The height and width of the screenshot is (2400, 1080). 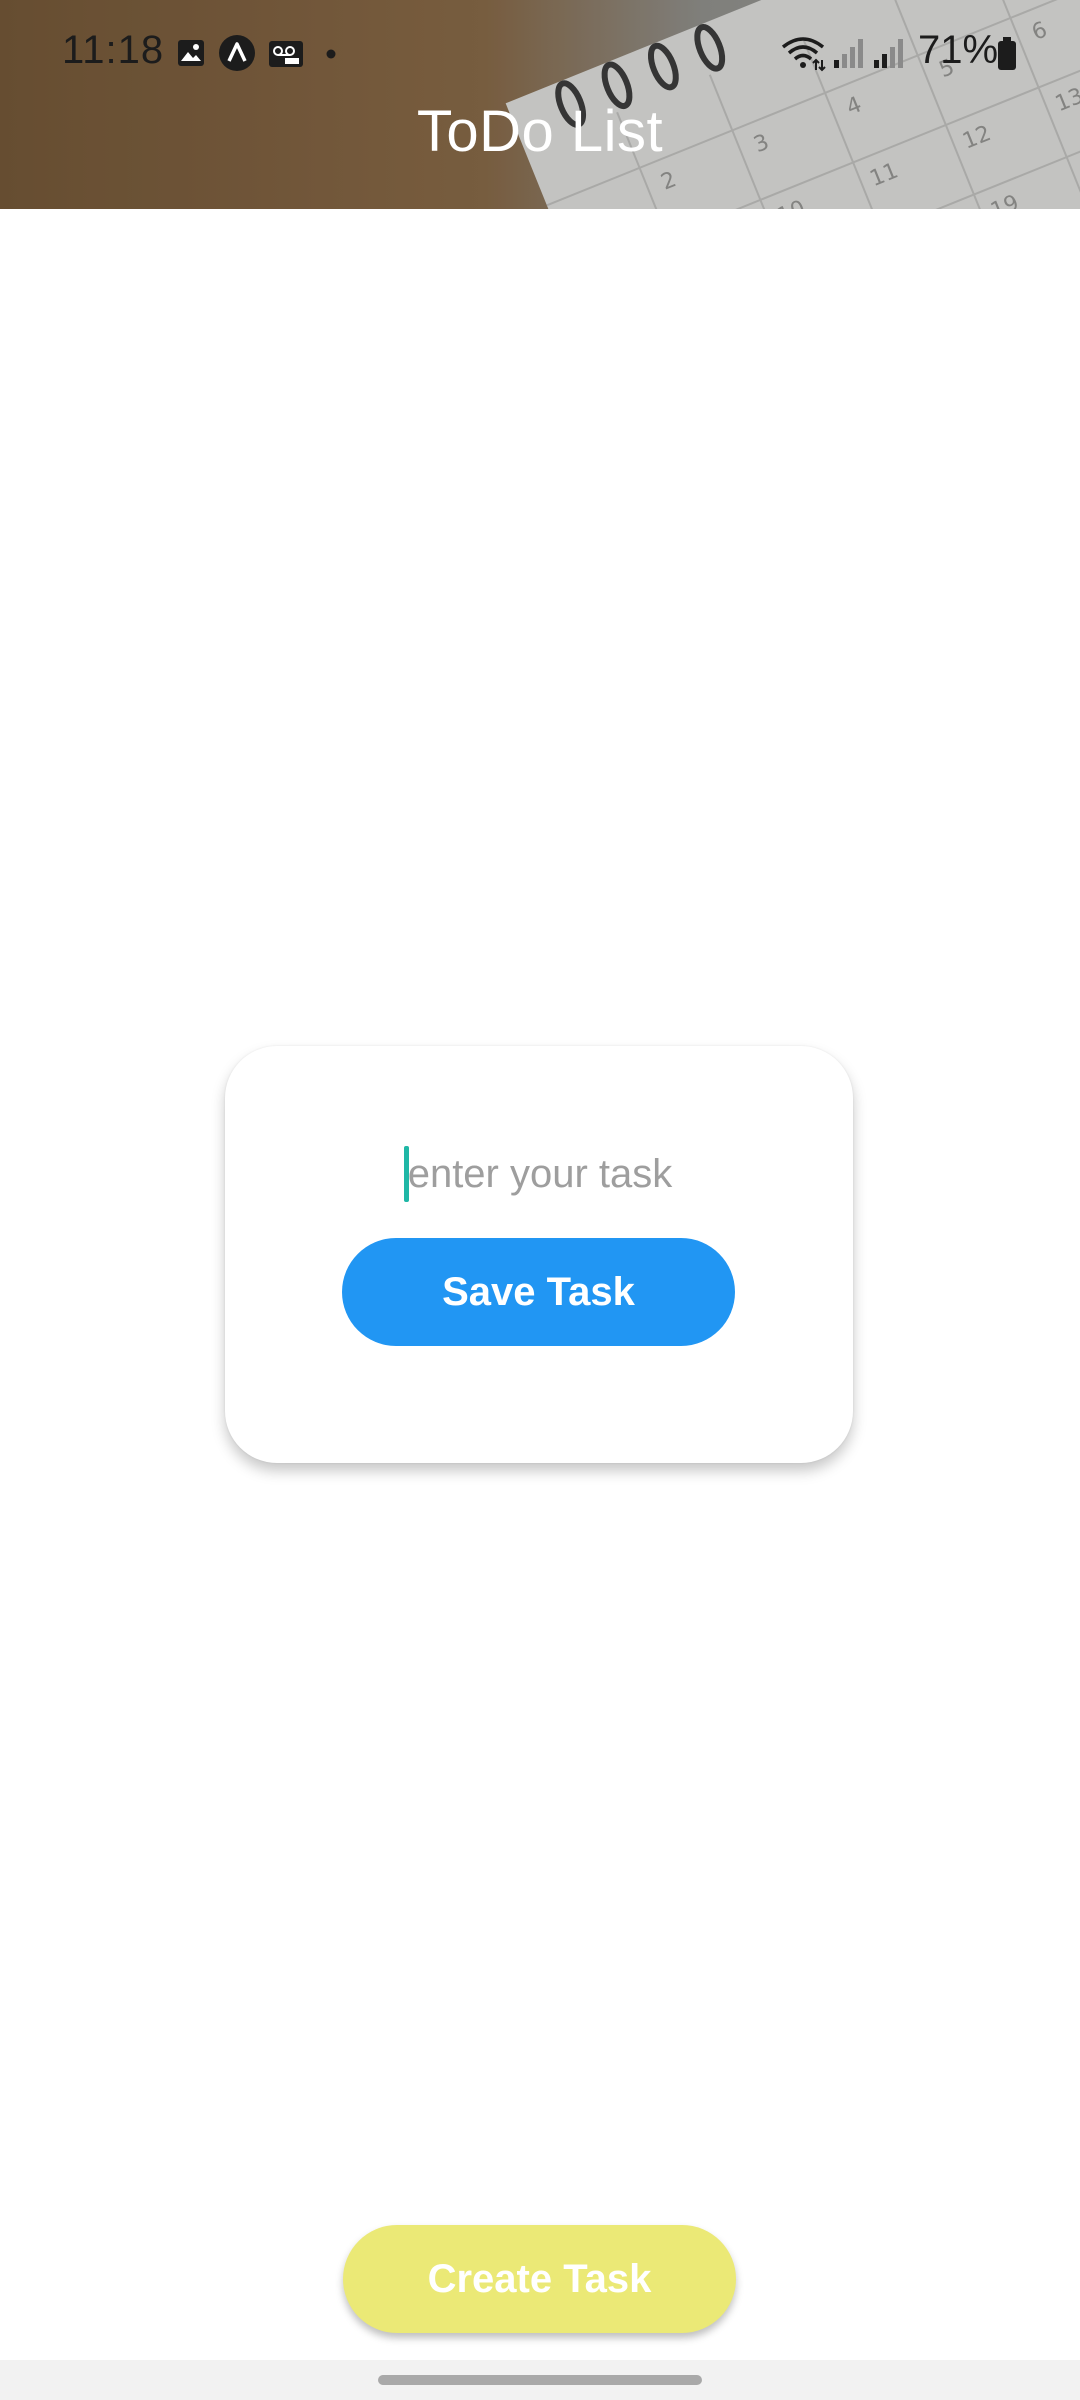 What do you see at coordinates (1007, 53) in the screenshot?
I see `battery-icon` at bounding box center [1007, 53].